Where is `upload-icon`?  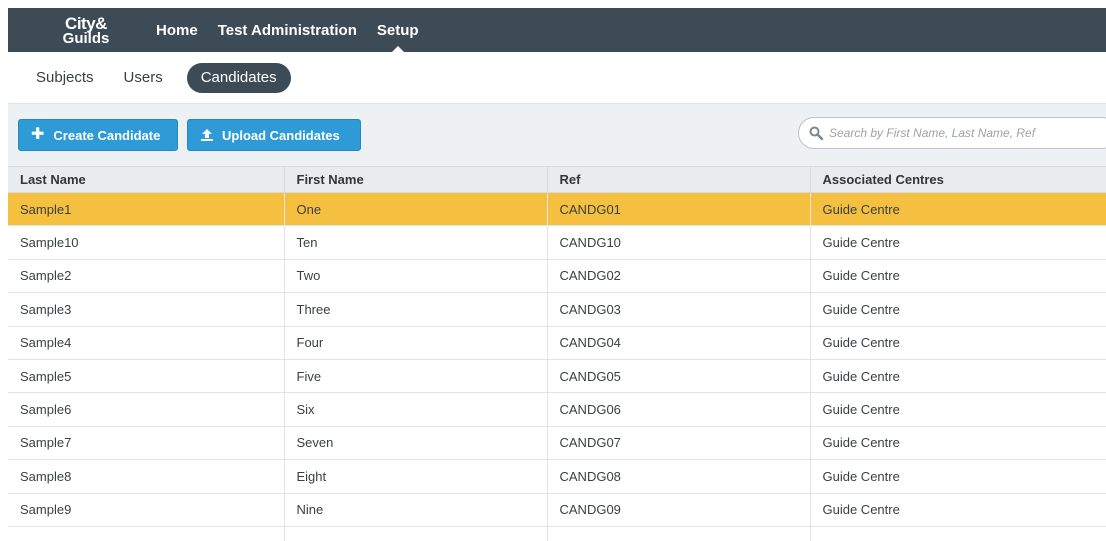 upload-icon is located at coordinates (207, 135).